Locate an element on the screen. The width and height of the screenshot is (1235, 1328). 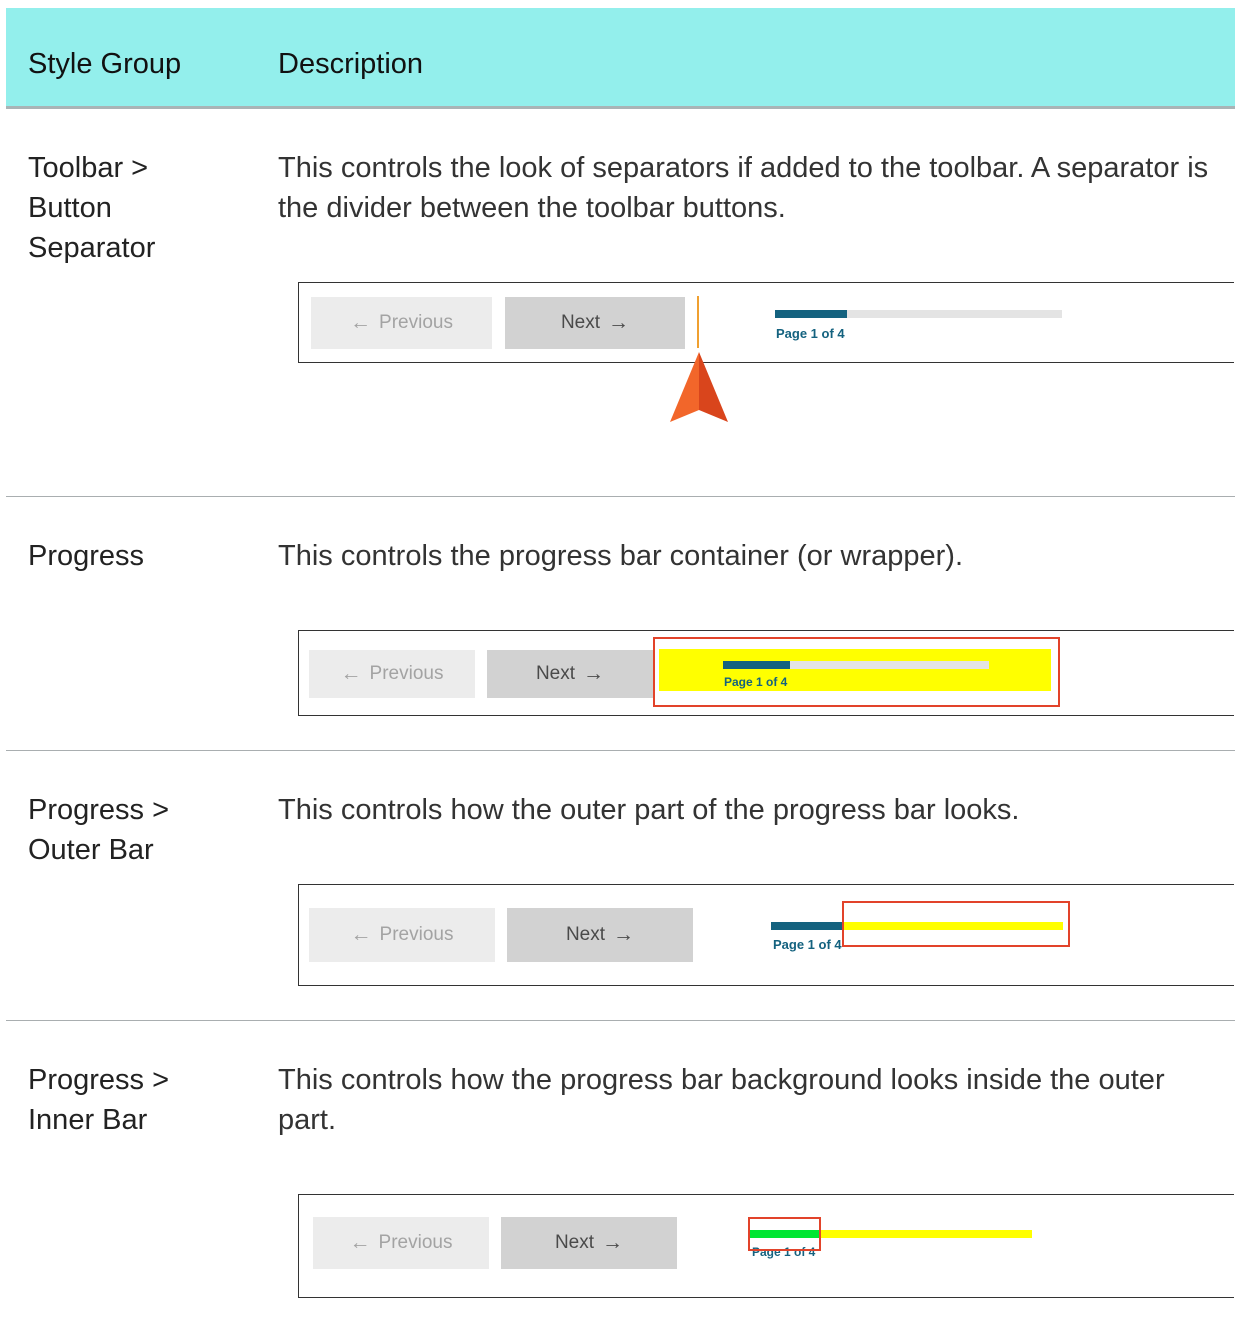
pointer-arrow-icon is located at coordinates (699, 387).